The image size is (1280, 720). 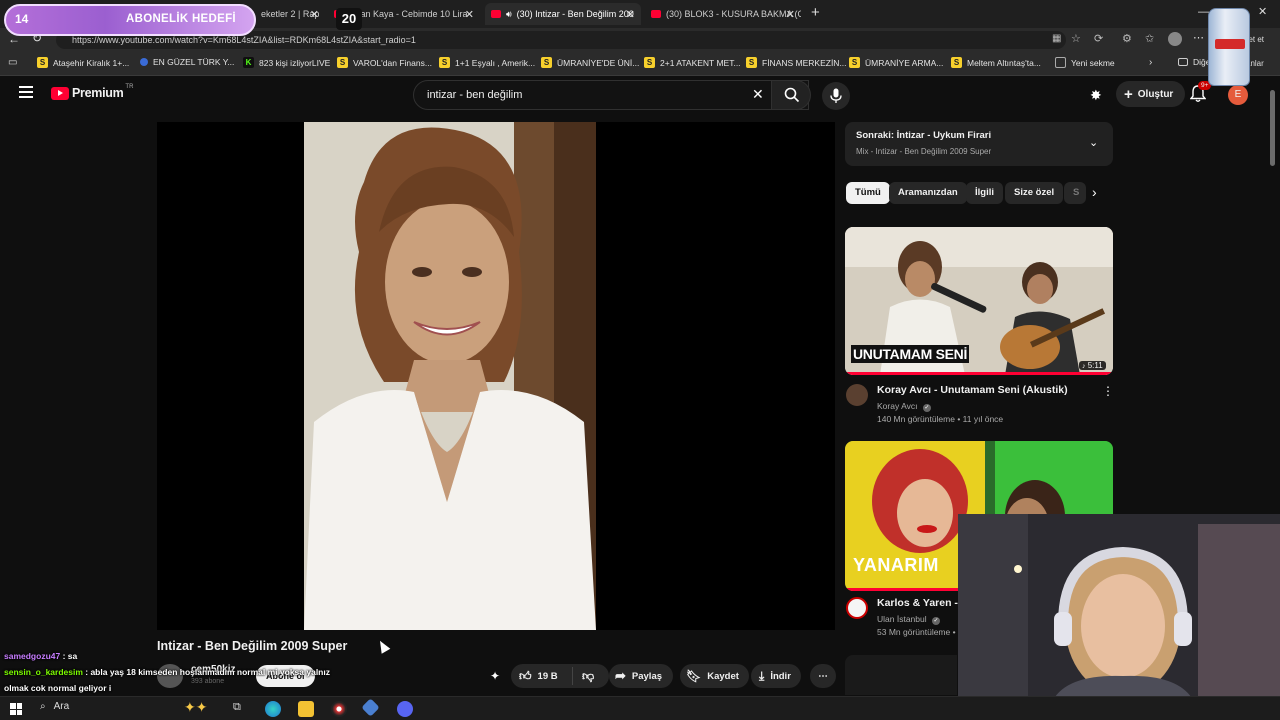 I want to click on hamburger-menu-icon, so click(x=26, y=92).